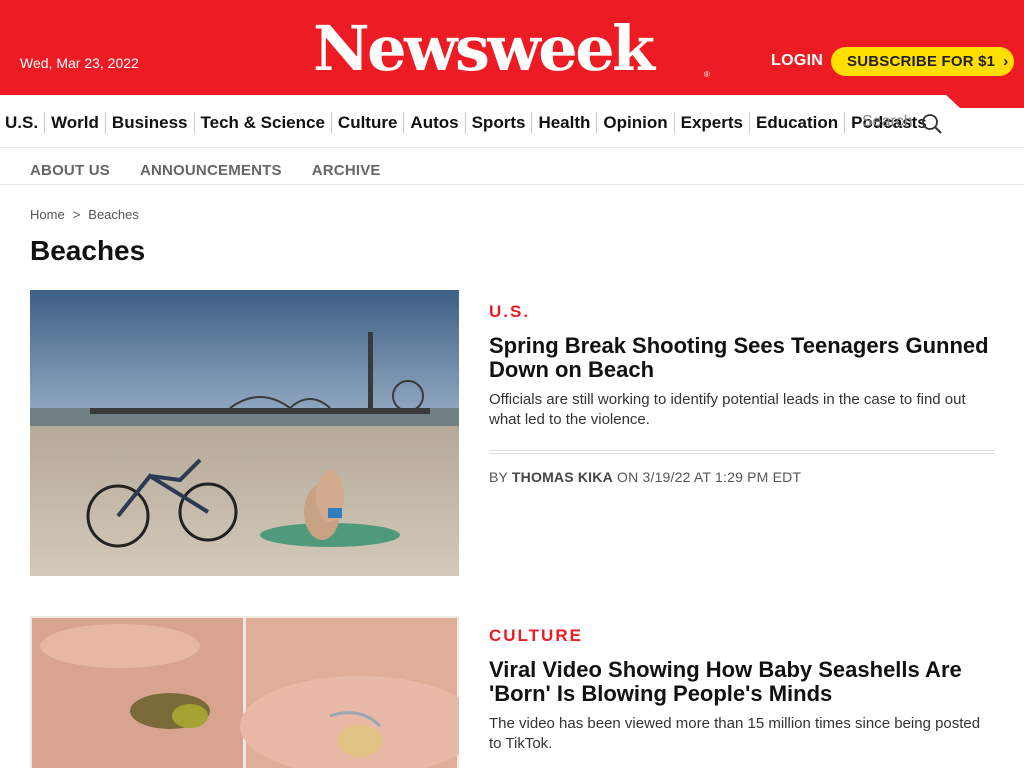 This screenshot has height=768, width=1024. What do you see at coordinates (79, 63) in the screenshot?
I see `header-date: Wed, Mar 23, 2022` at bounding box center [79, 63].